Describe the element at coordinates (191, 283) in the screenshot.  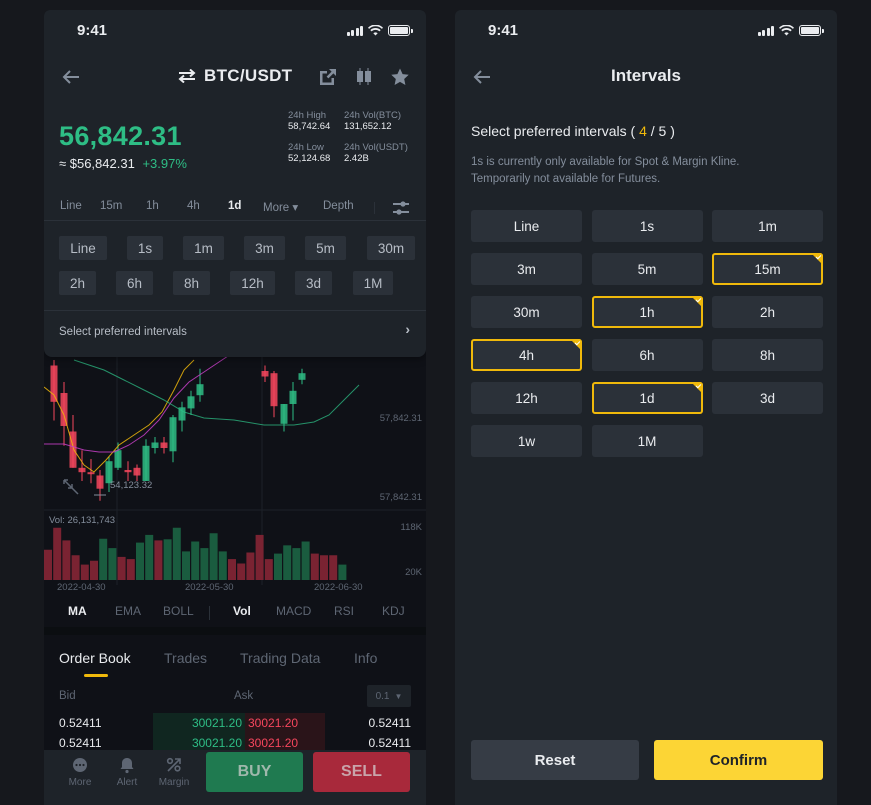
I see `chip-8h: 8h` at that location.